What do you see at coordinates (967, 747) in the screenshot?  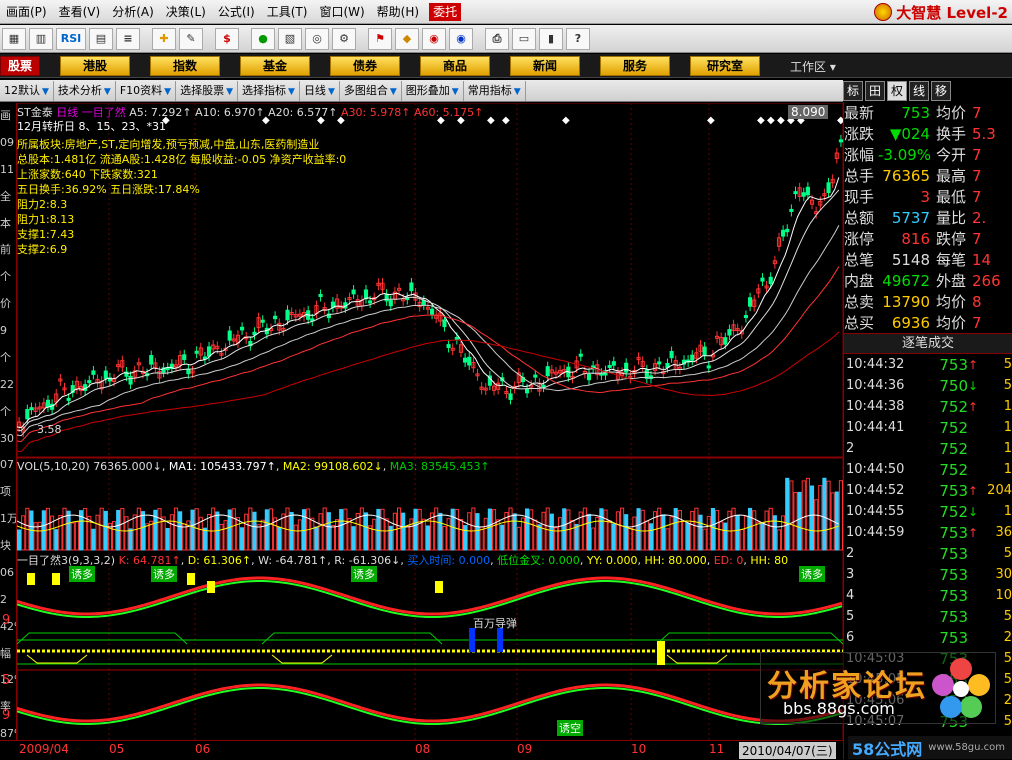 I see `watermark-58-url: www.58gu.com` at bounding box center [967, 747].